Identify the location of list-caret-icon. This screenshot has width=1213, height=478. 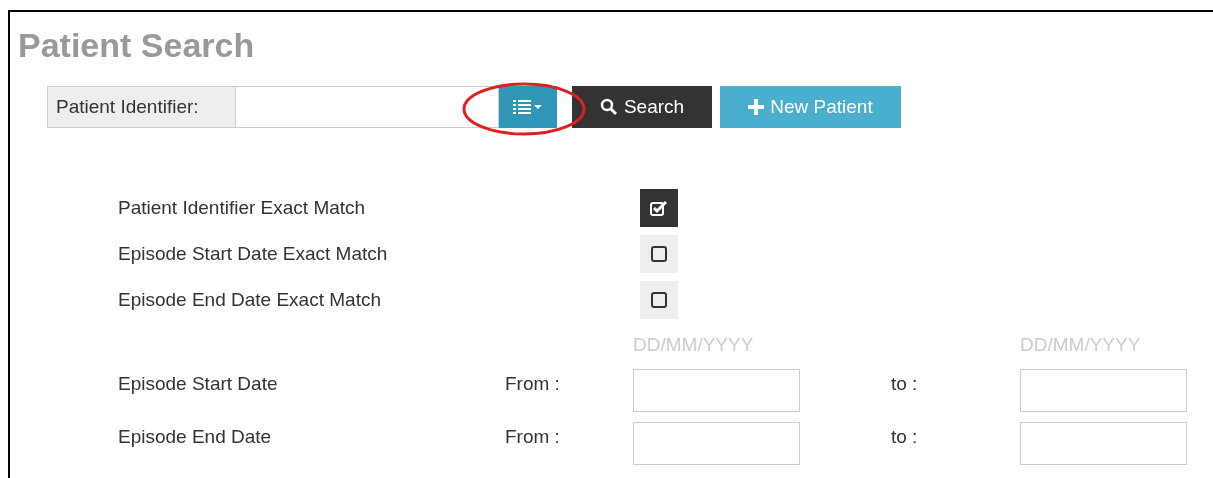
(528, 107).